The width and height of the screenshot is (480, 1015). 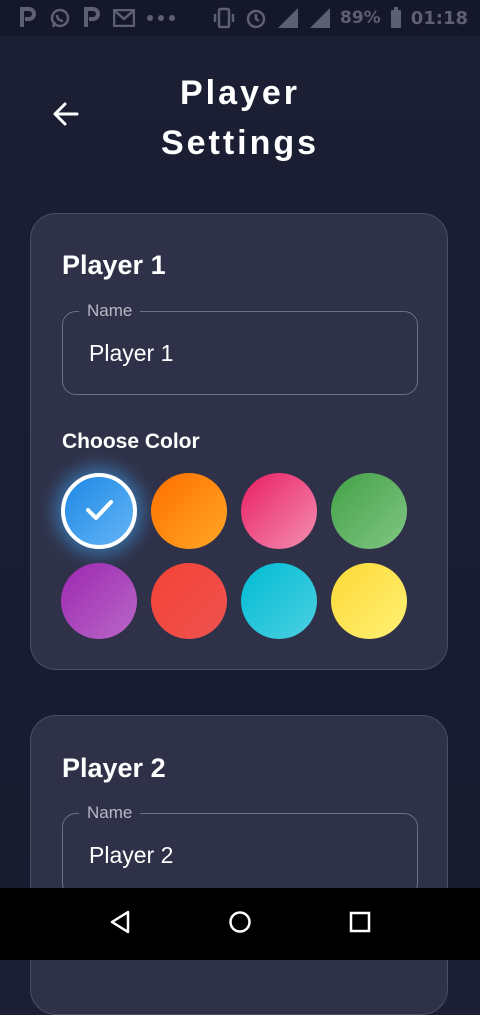 I want to click on player-1-title: Player 1, so click(x=114, y=265).